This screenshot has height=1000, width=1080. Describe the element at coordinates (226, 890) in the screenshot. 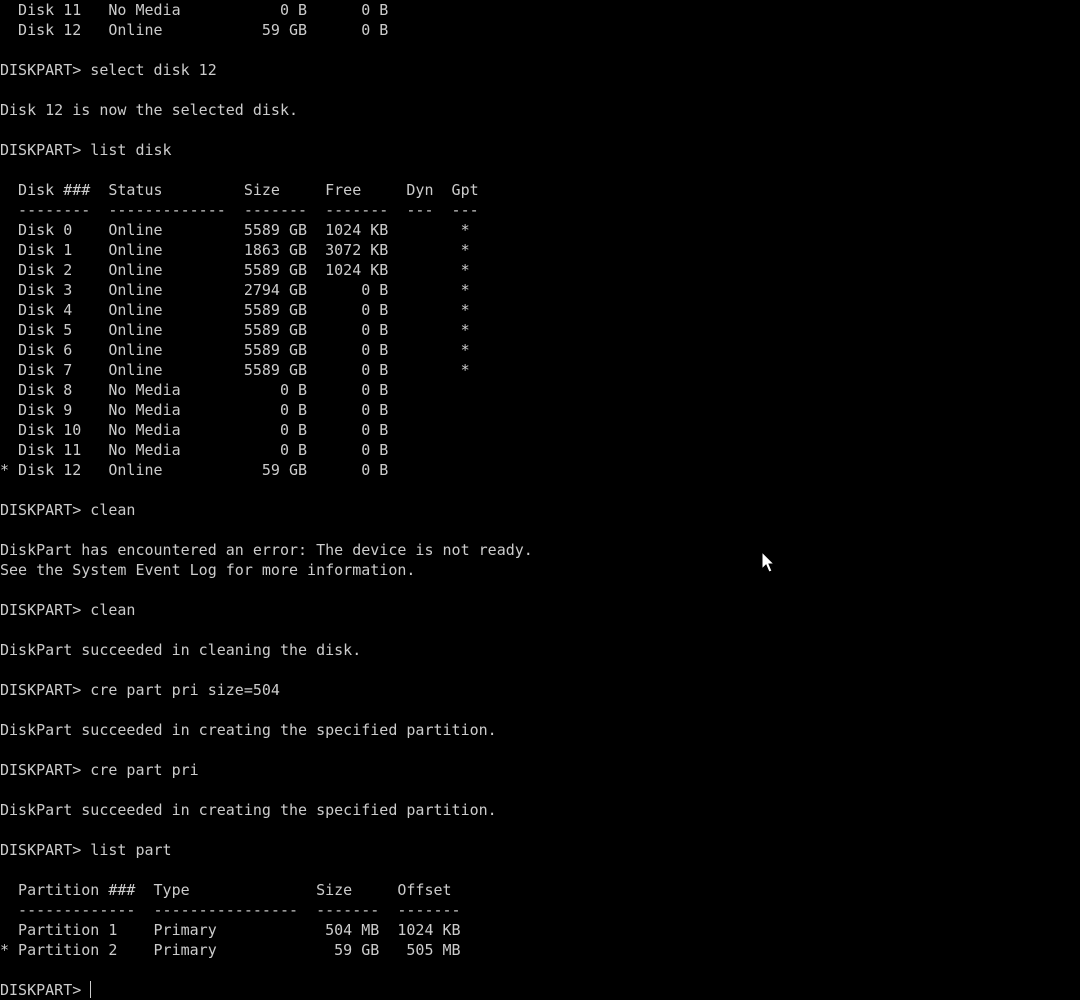

I see `console-line: Partition ### Type Size Offset` at that location.